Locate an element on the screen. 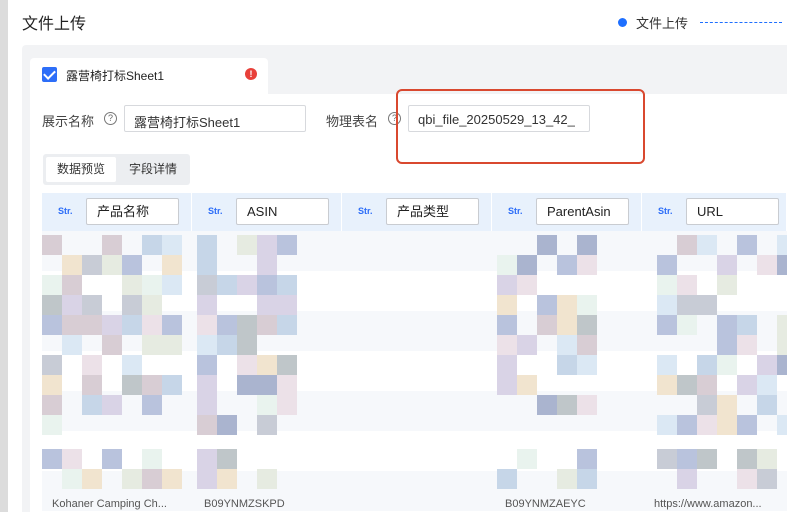 The image size is (787, 512). tab-preview: 数据预览 is located at coordinates (81, 169).